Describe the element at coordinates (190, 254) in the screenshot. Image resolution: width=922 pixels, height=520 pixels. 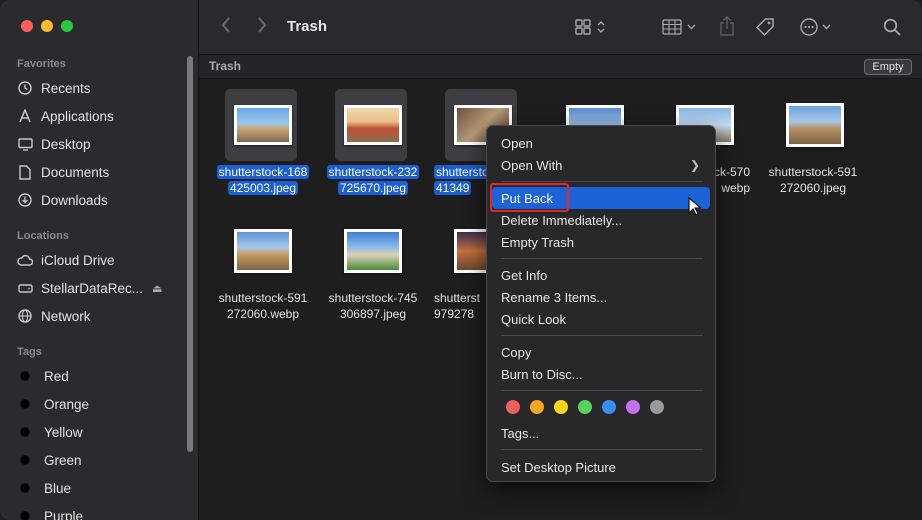
I see `sidebar-scrollbar` at that location.